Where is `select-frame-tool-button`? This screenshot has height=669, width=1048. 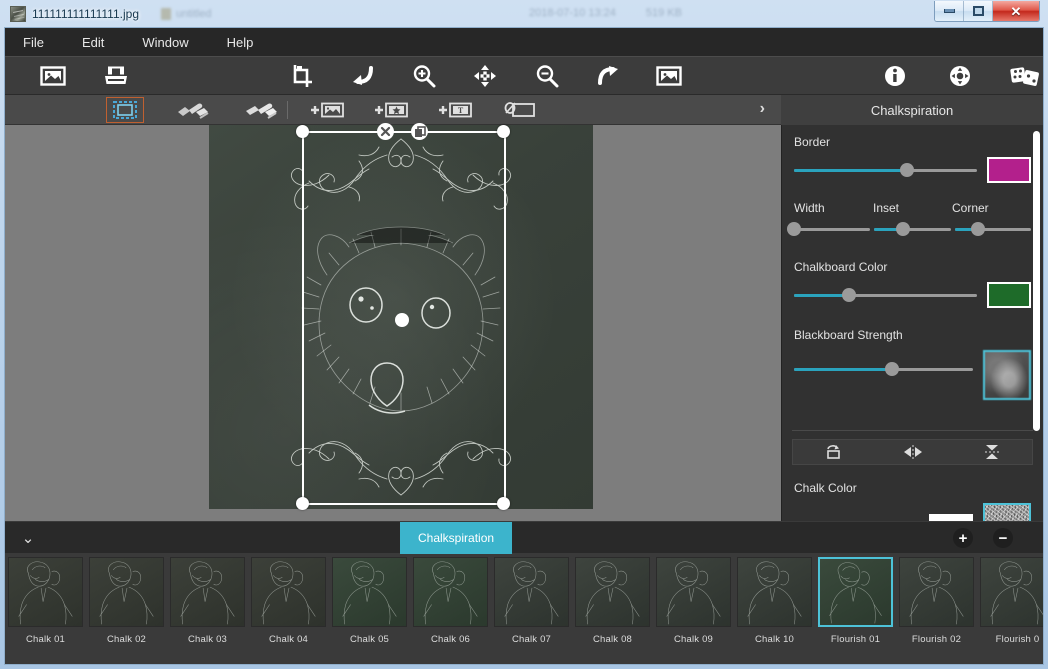 select-frame-tool-button is located at coordinates (125, 109).